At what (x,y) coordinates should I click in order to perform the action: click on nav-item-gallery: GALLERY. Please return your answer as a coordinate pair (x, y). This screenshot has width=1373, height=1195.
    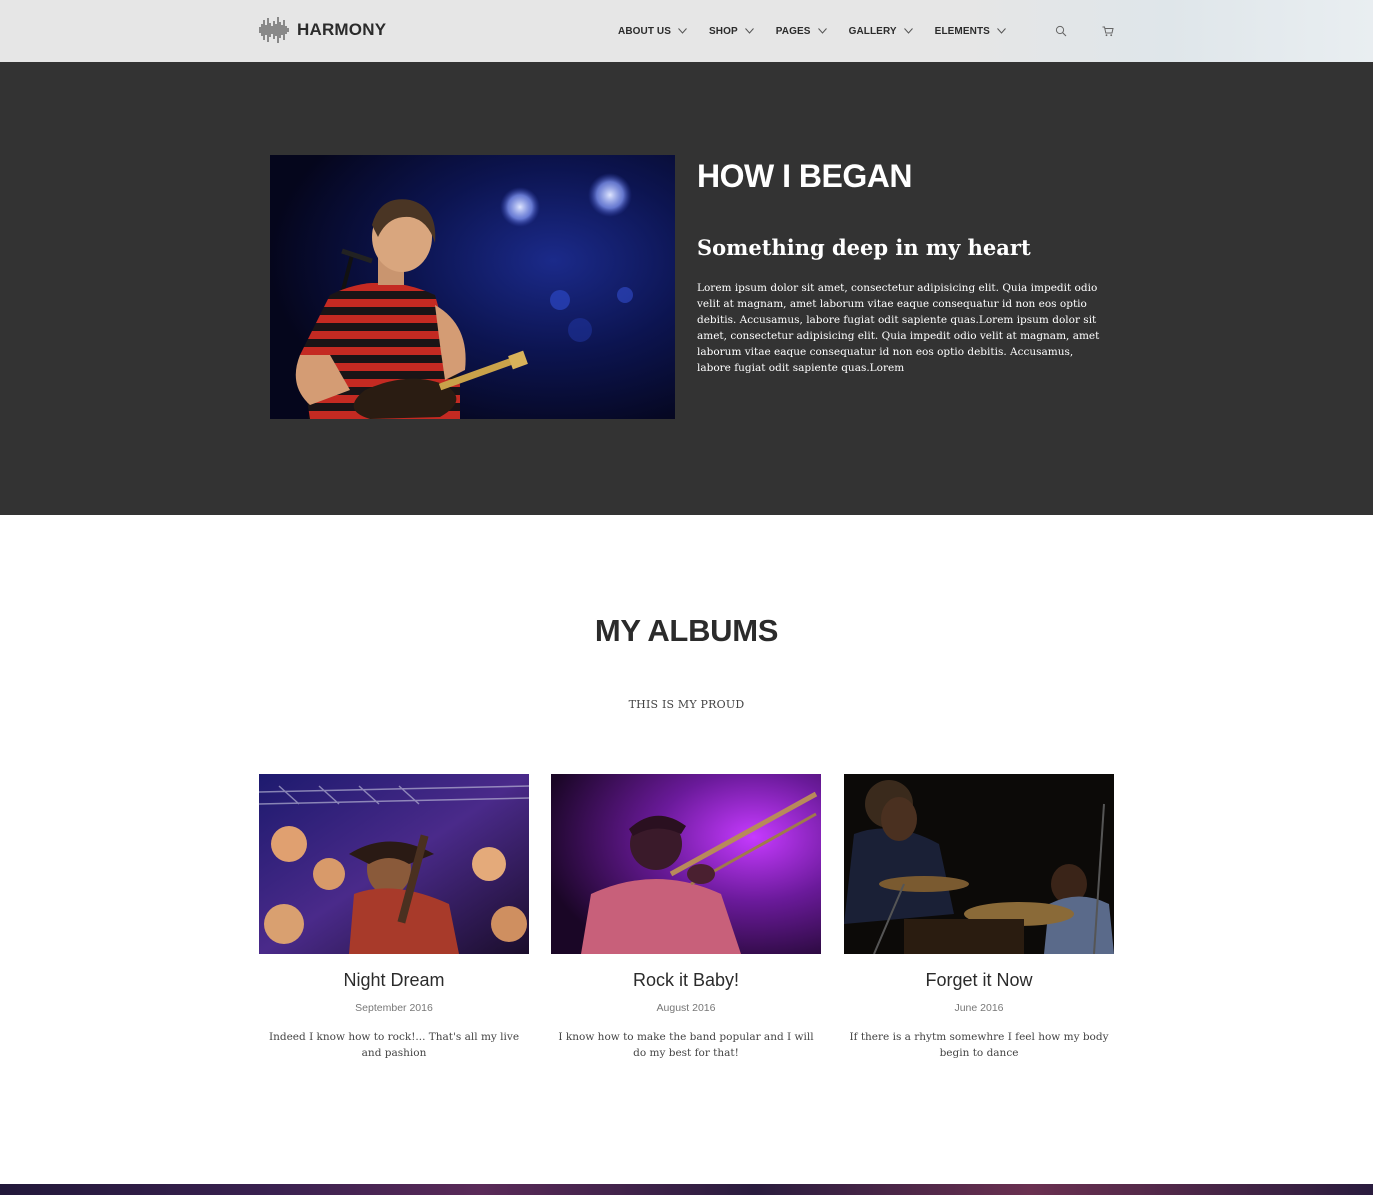
    Looking at the image, I should click on (881, 31).